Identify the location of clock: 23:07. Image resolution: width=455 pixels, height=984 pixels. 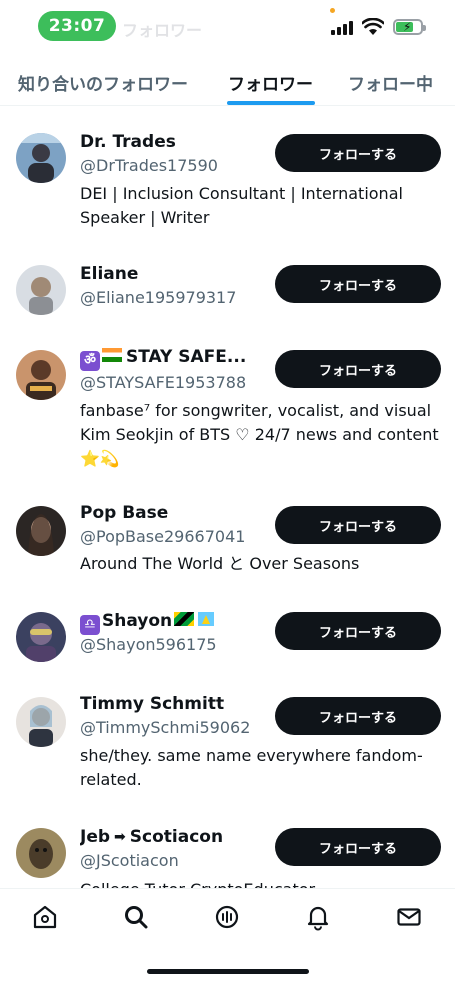
(77, 26).